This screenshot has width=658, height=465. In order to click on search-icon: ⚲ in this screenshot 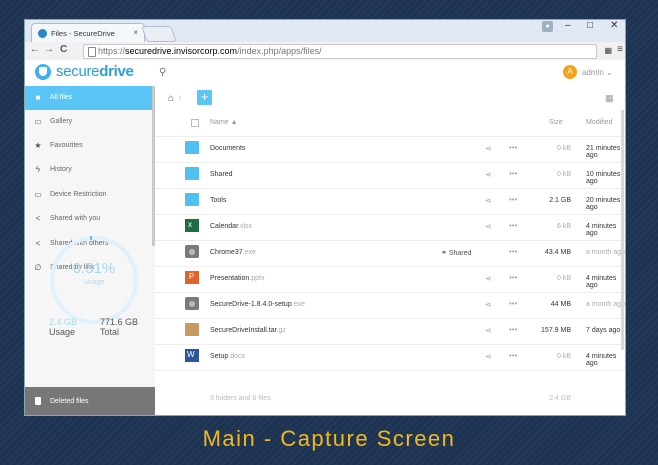, I will do `click(162, 72)`.